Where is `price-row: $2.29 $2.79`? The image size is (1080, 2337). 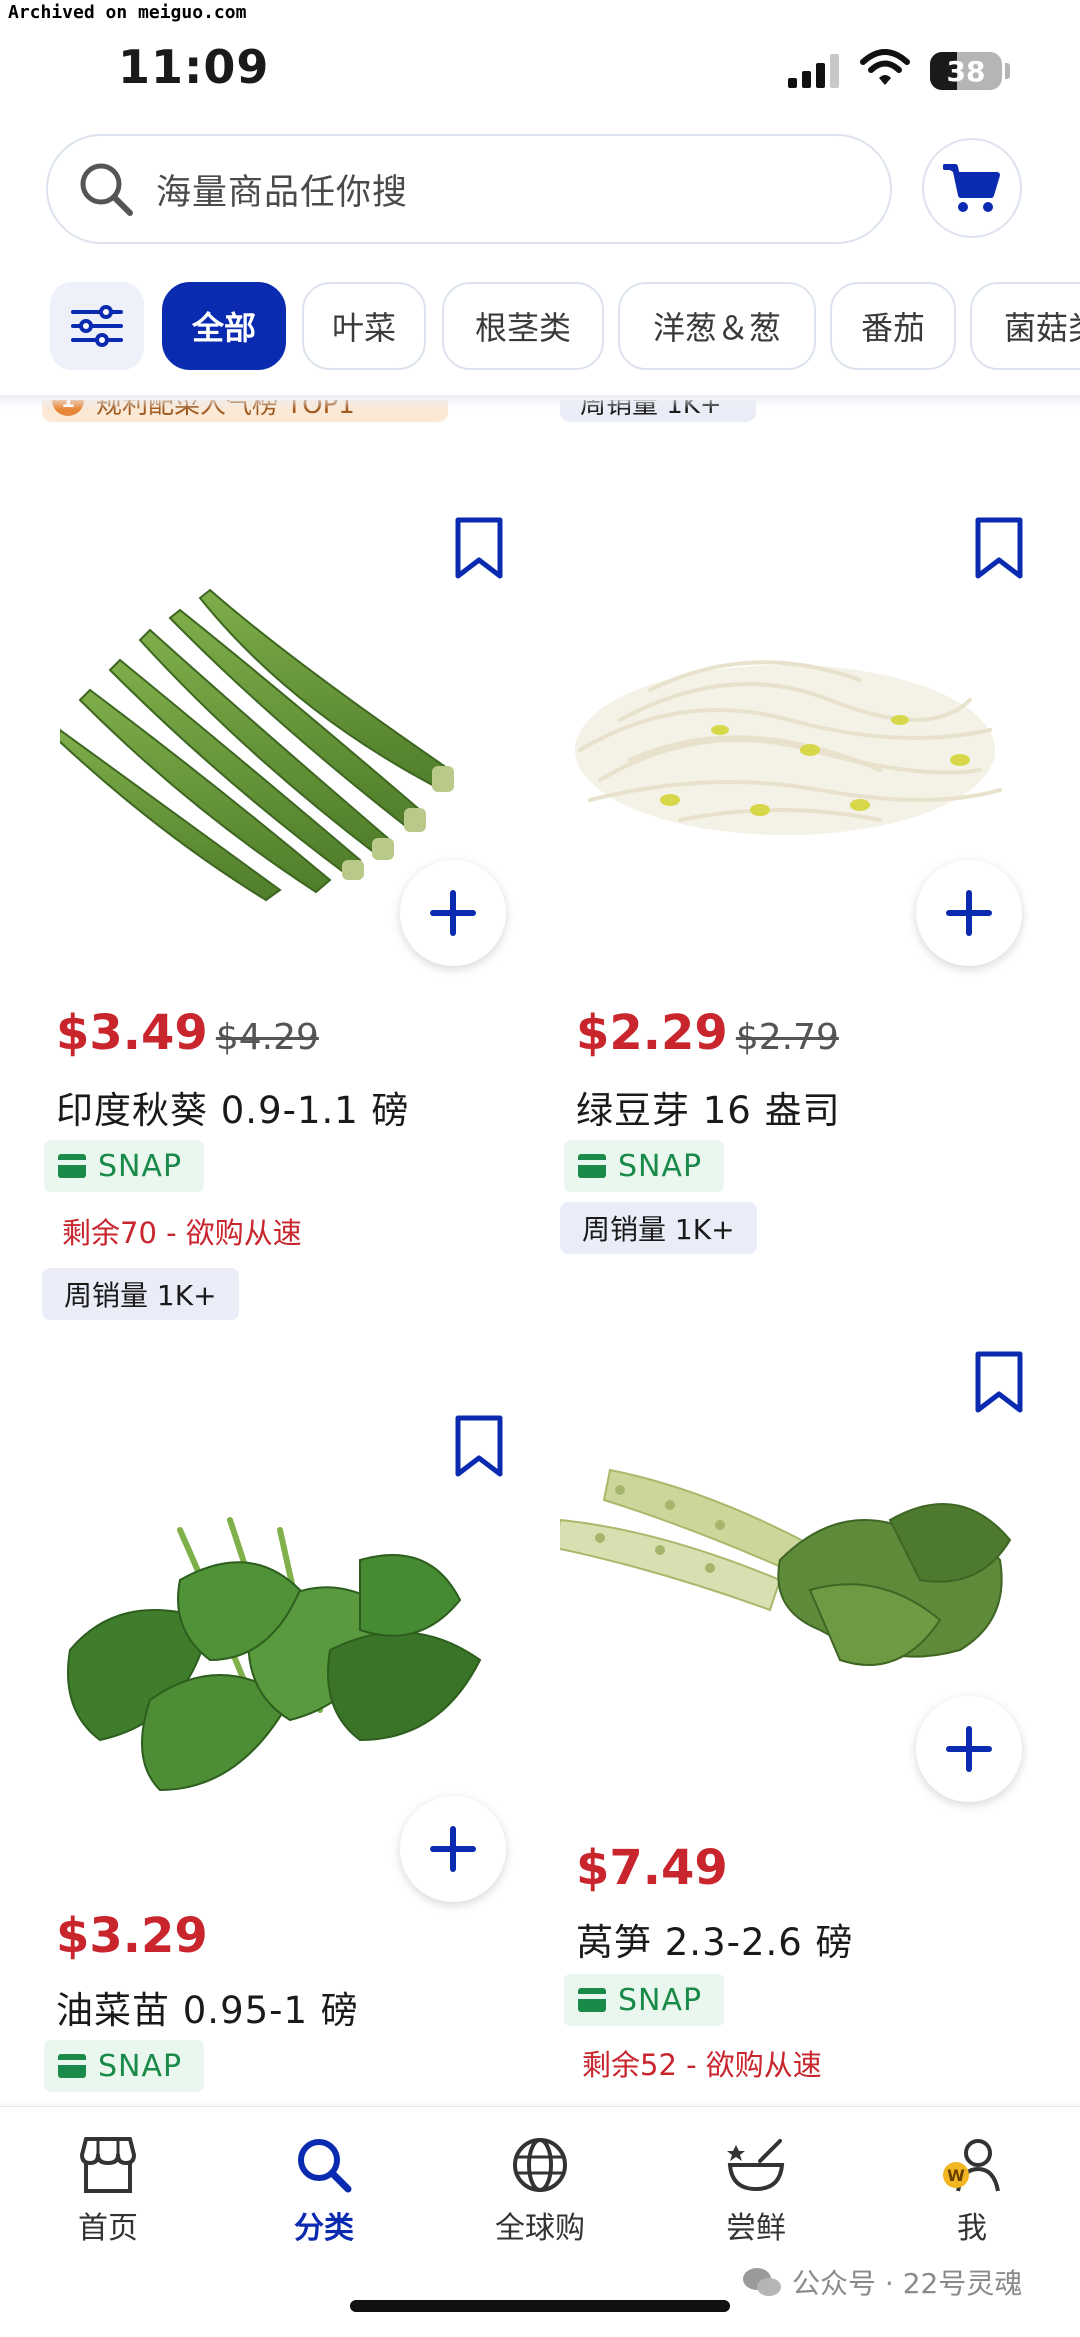 price-row: $2.29 $2.79 is located at coordinates (707, 1033).